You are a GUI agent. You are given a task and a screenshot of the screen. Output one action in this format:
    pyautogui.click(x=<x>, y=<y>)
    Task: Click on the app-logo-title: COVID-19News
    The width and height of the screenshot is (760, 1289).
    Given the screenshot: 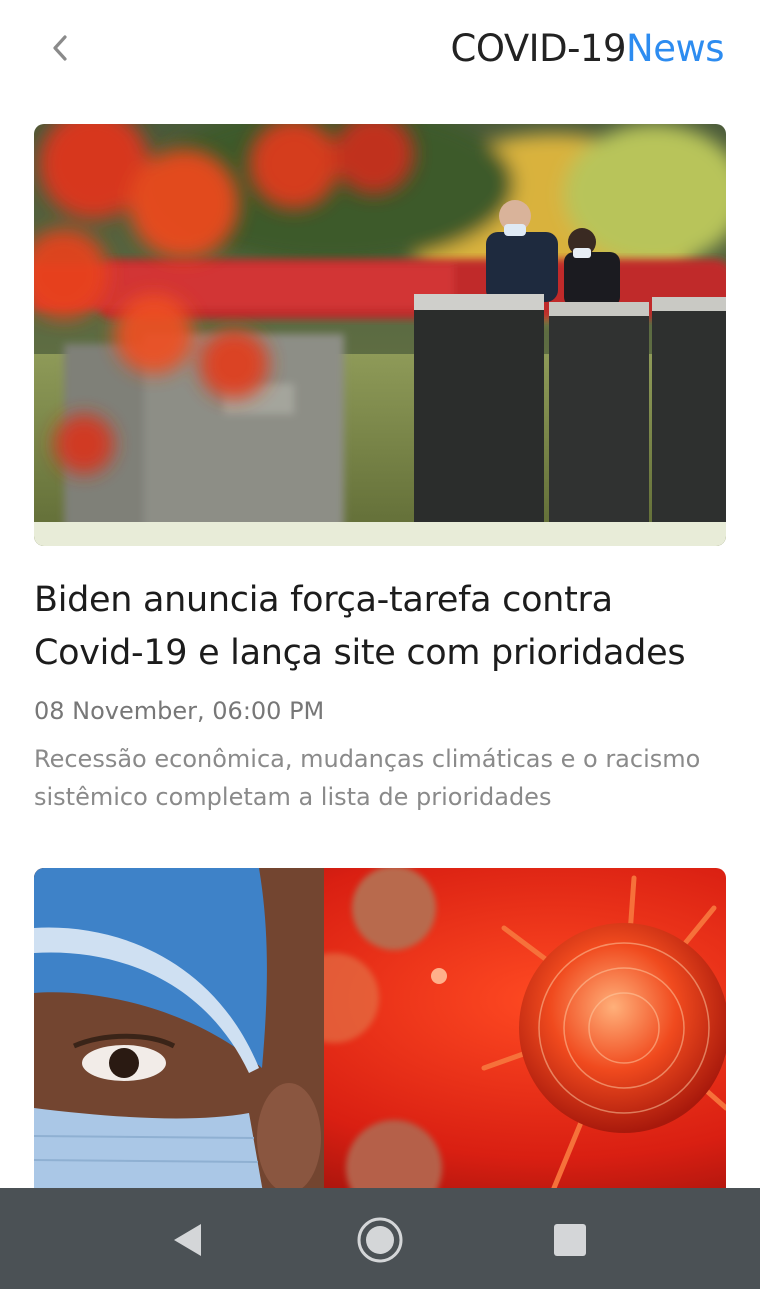 What is the action you would take?
    pyautogui.click(x=587, y=49)
    